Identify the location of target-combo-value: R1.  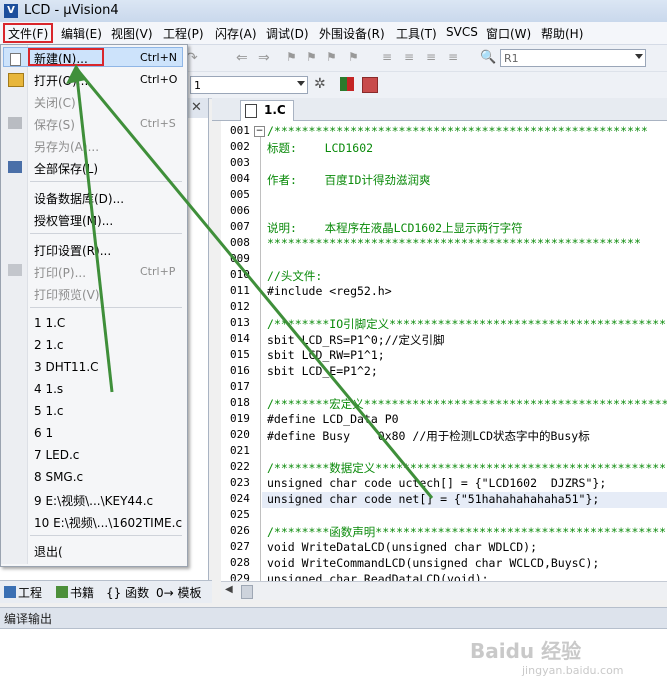
(511, 58).